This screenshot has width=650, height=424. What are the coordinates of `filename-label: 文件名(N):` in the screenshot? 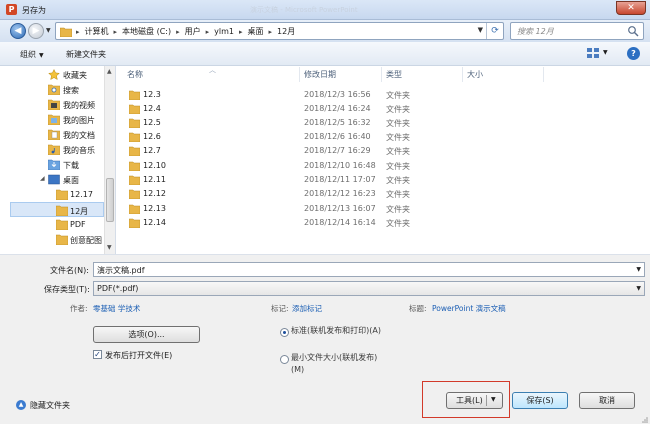 It's located at (69, 270).